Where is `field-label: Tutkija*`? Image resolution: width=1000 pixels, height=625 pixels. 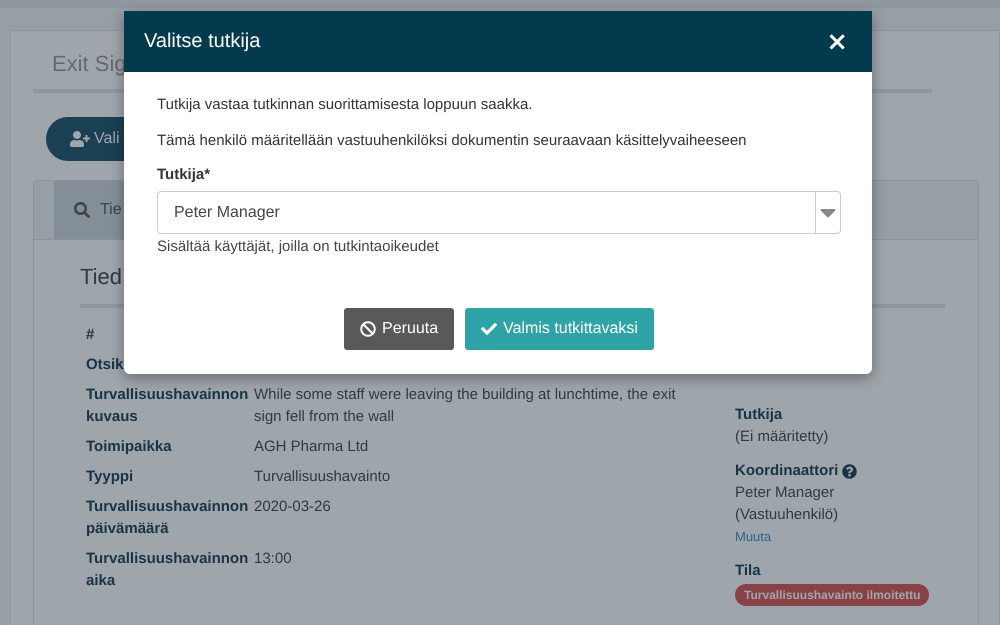 field-label: Tutkija* is located at coordinates (184, 174).